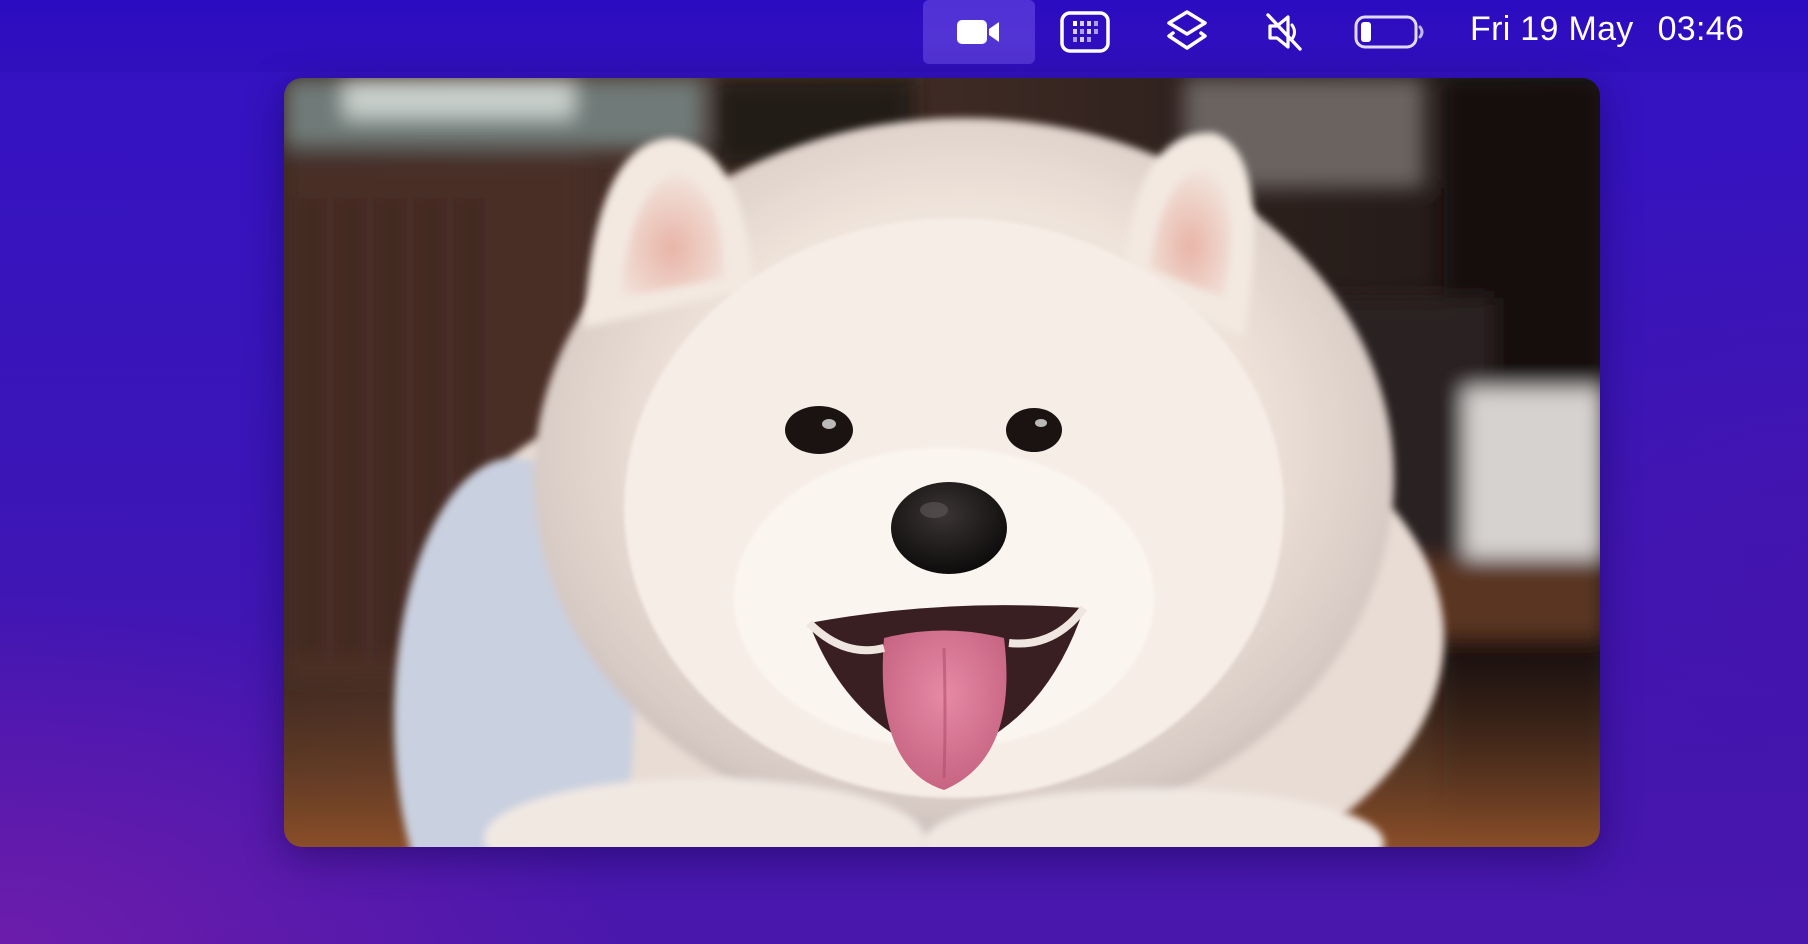  I want to click on battery-icon, so click(1389, 32).